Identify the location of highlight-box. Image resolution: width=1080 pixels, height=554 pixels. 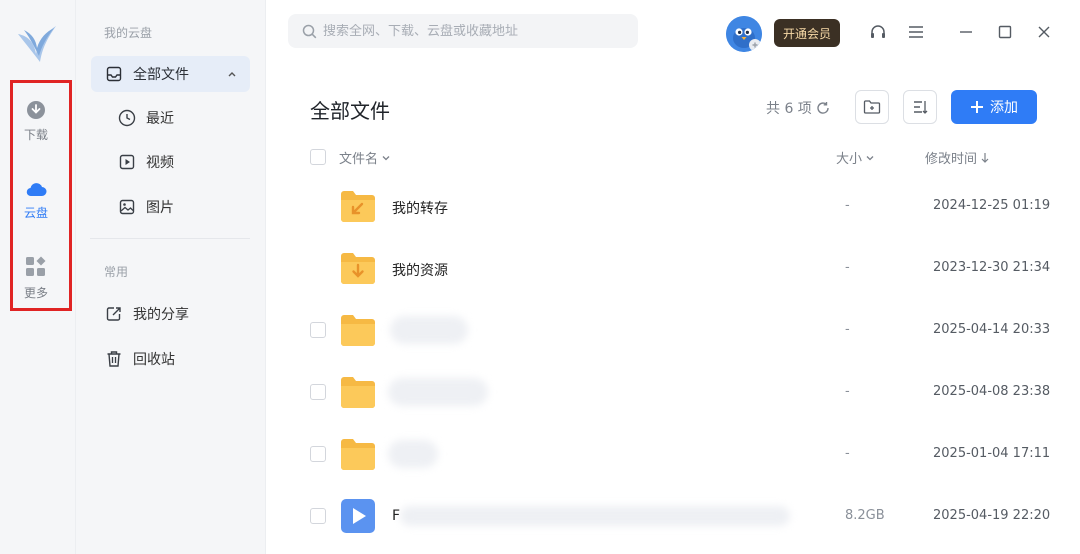
(41, 195).